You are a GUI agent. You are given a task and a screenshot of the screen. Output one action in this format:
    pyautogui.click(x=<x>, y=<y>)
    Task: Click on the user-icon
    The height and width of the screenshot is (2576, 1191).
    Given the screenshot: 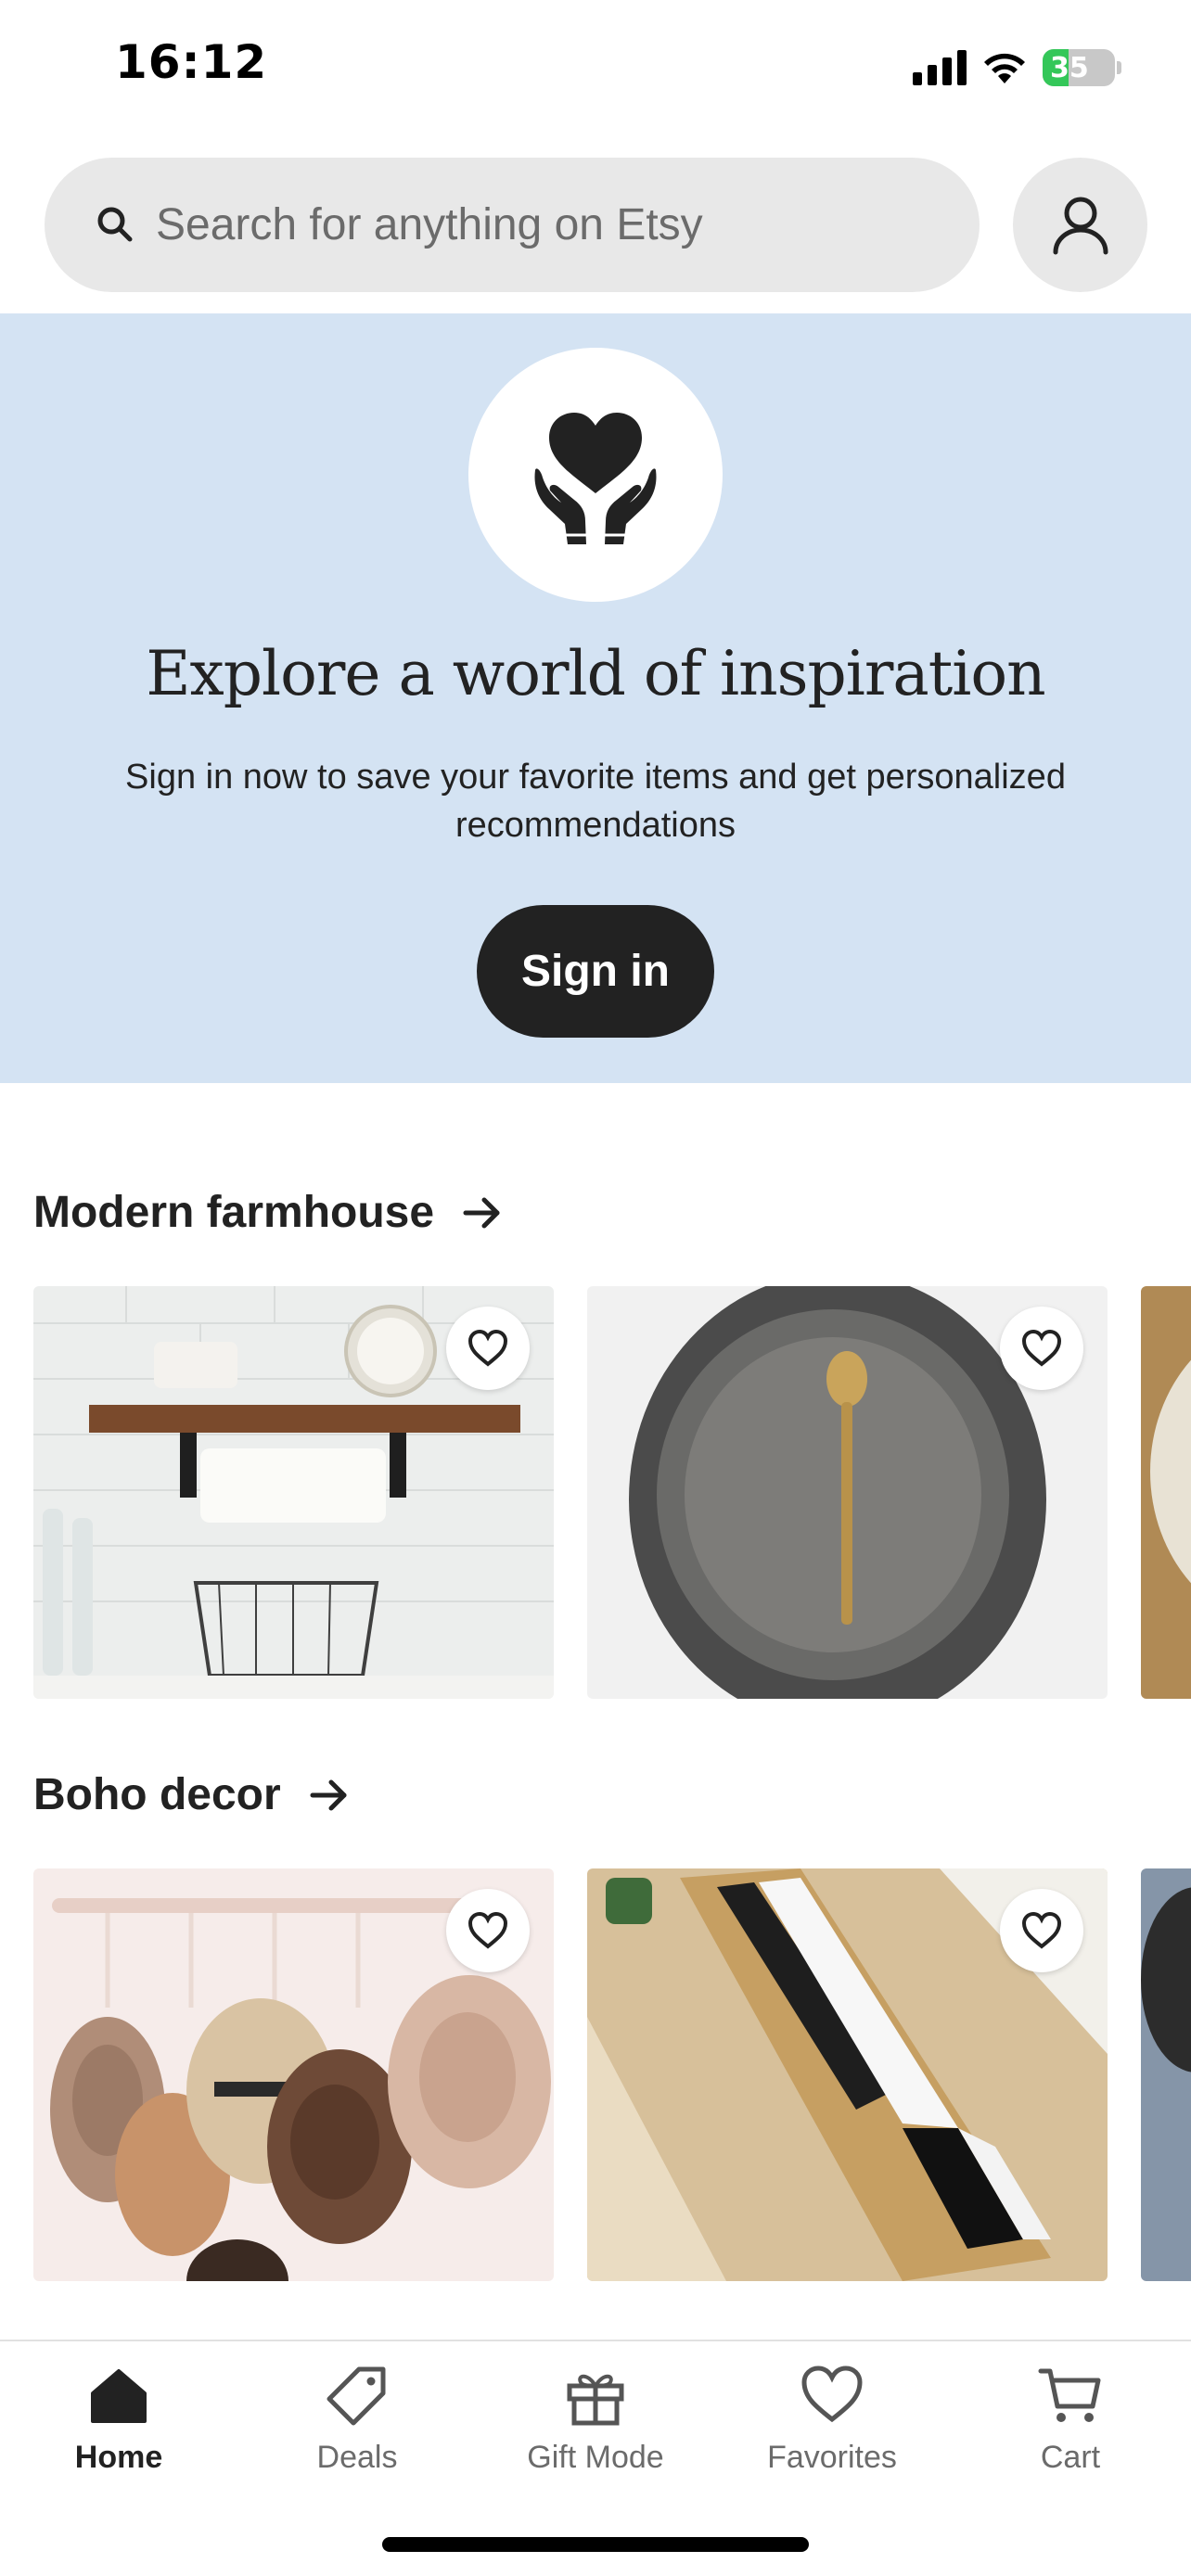 What is the action you would take?
    pyautogui.click(x=1080, y=226)
    